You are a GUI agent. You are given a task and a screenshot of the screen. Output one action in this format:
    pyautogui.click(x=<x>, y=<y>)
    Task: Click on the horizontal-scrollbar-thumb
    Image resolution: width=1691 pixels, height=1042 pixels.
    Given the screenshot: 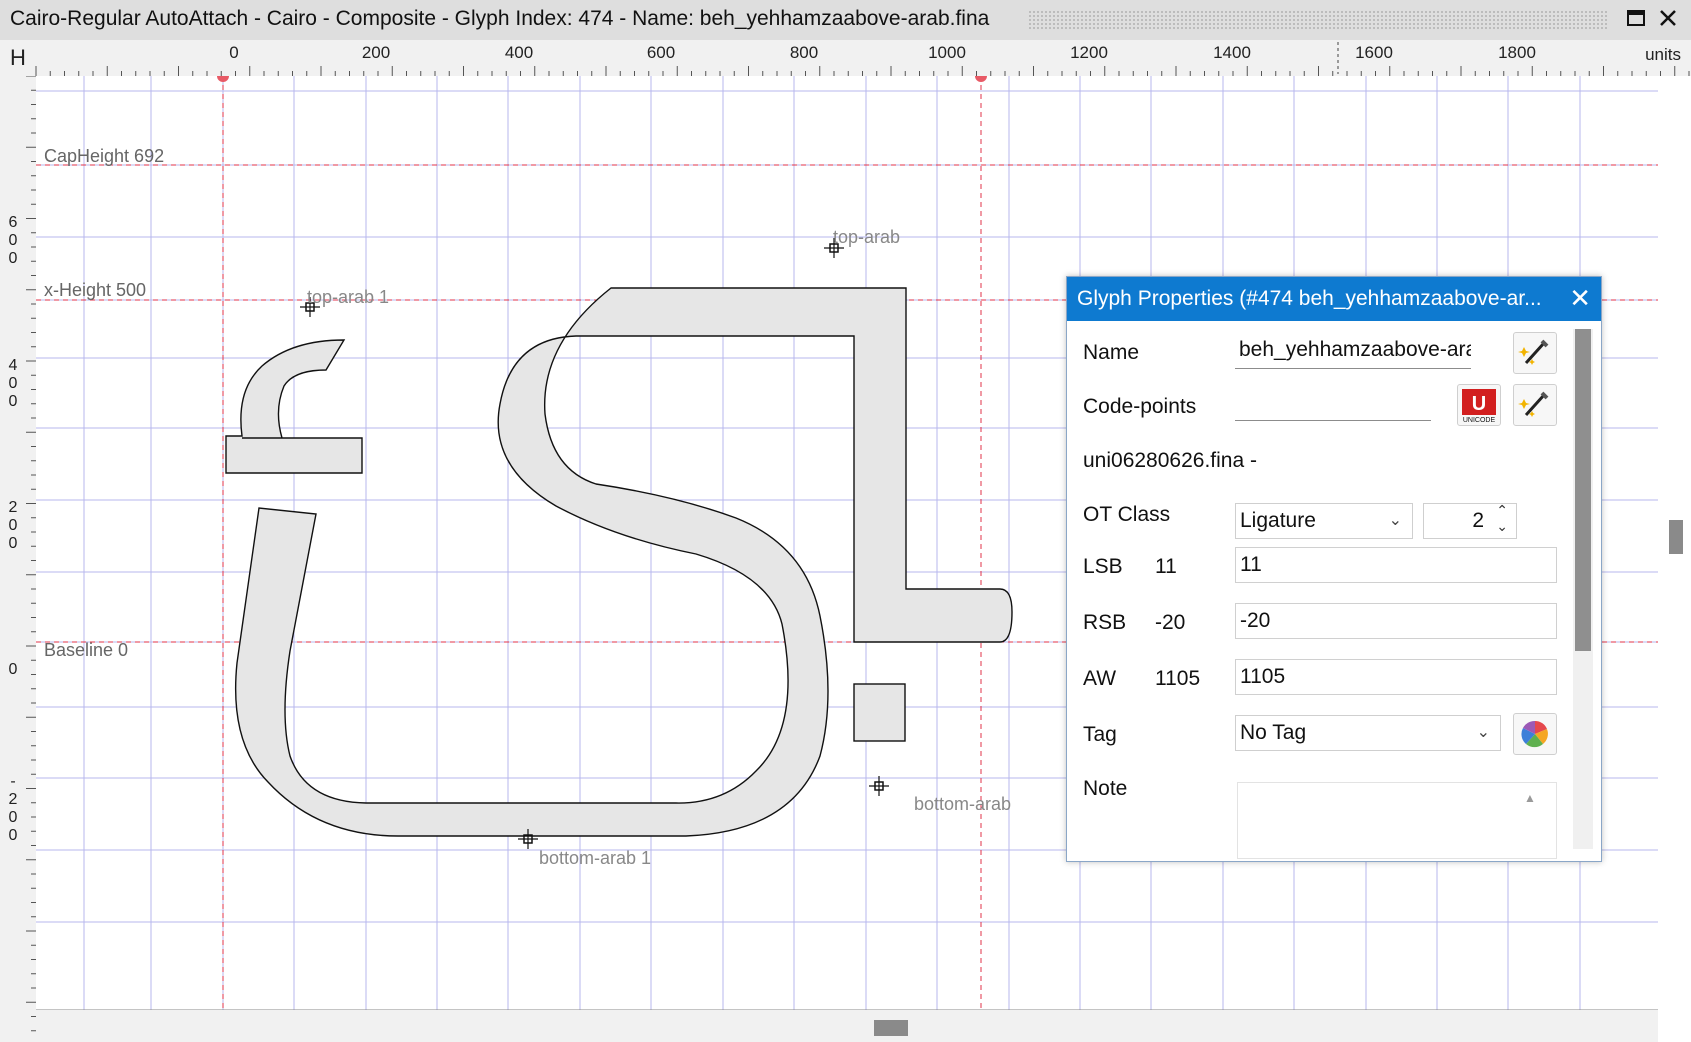 What is the action you would take?
    pyautogui.click(x=891, y=1028)
    